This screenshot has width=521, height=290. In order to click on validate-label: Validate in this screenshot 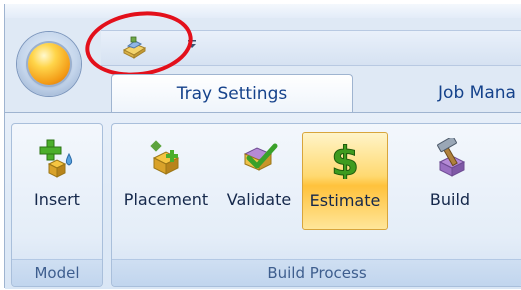, I will do `click(259, 199)`.